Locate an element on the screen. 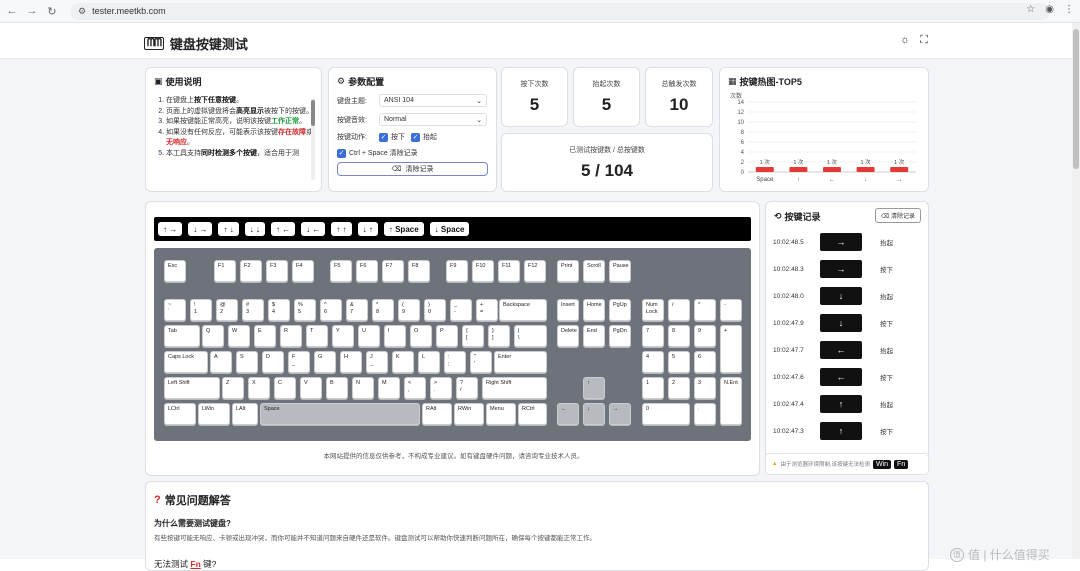 This screenshot has height=571, width=1080. key-np3: 3 is located at coordinates (705, 388).